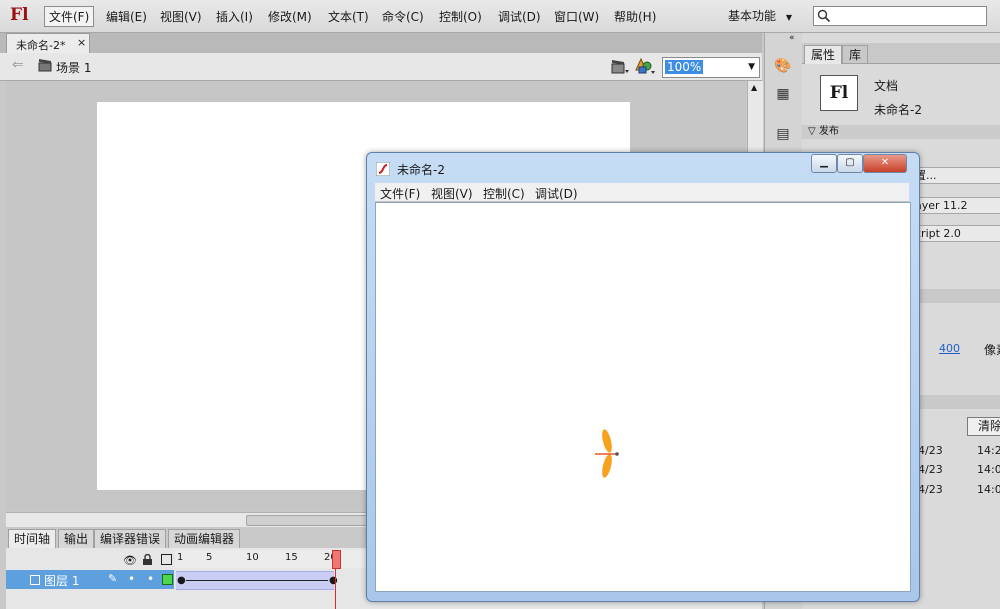 The width and height of the screenshot is (1000, 609). I want to click on help-search-box, so click(900, 16).